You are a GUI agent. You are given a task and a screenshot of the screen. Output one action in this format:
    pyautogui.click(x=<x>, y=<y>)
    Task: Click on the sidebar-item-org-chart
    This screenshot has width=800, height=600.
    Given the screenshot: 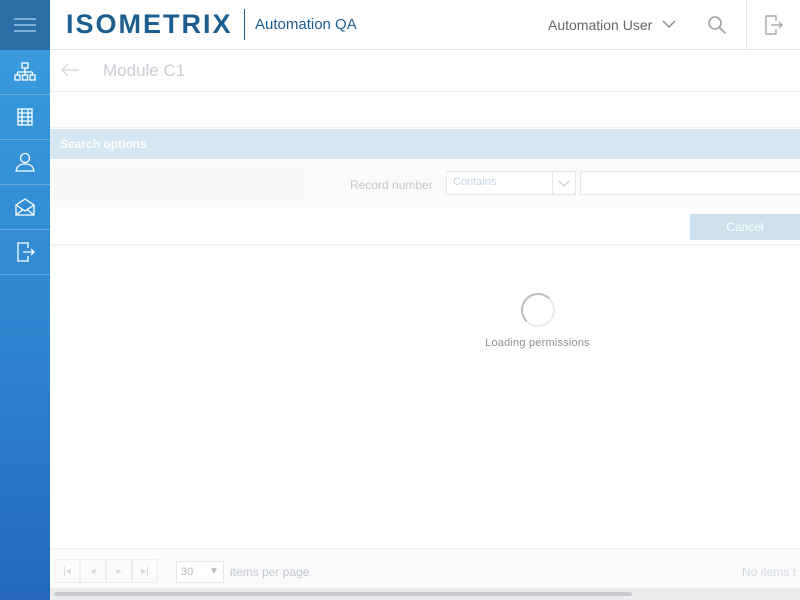 What is the action you would take?
    pyautogui.click(x=25, y=72)
    